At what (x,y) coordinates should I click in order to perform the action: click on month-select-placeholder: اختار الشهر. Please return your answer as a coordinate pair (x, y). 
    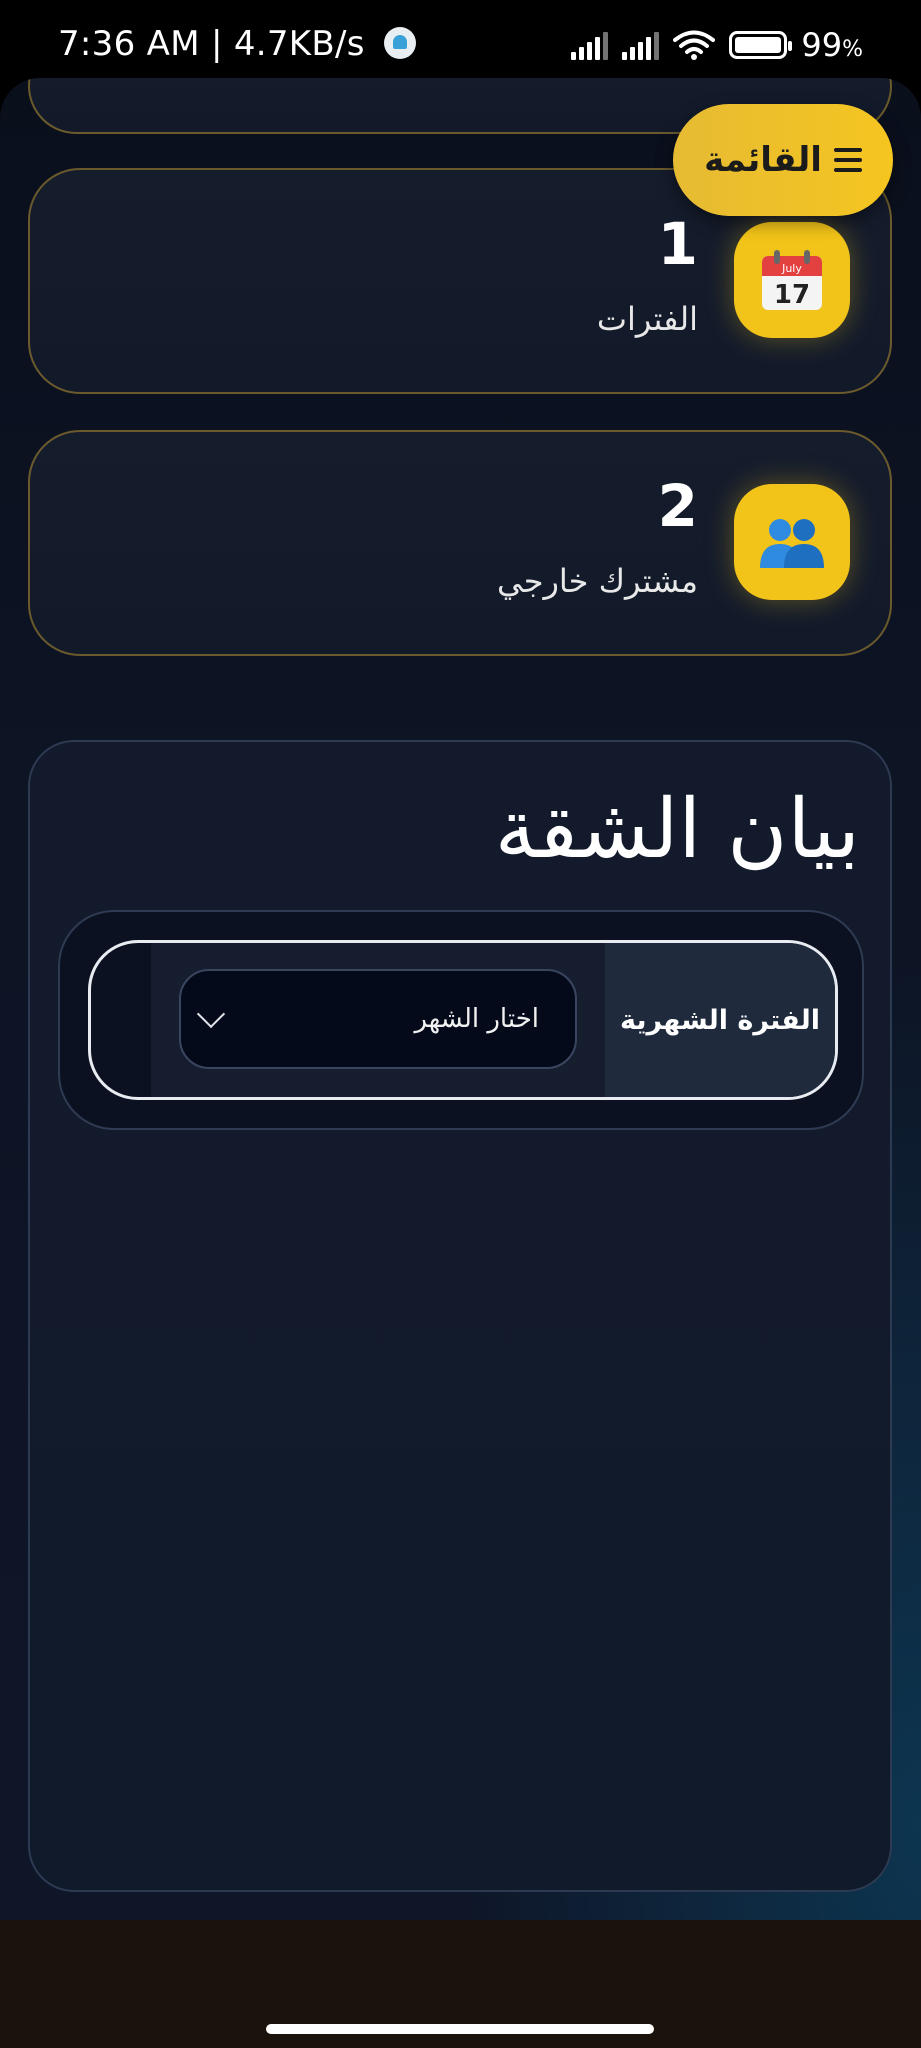
    Looking at the image, I should click on (476, 1019).